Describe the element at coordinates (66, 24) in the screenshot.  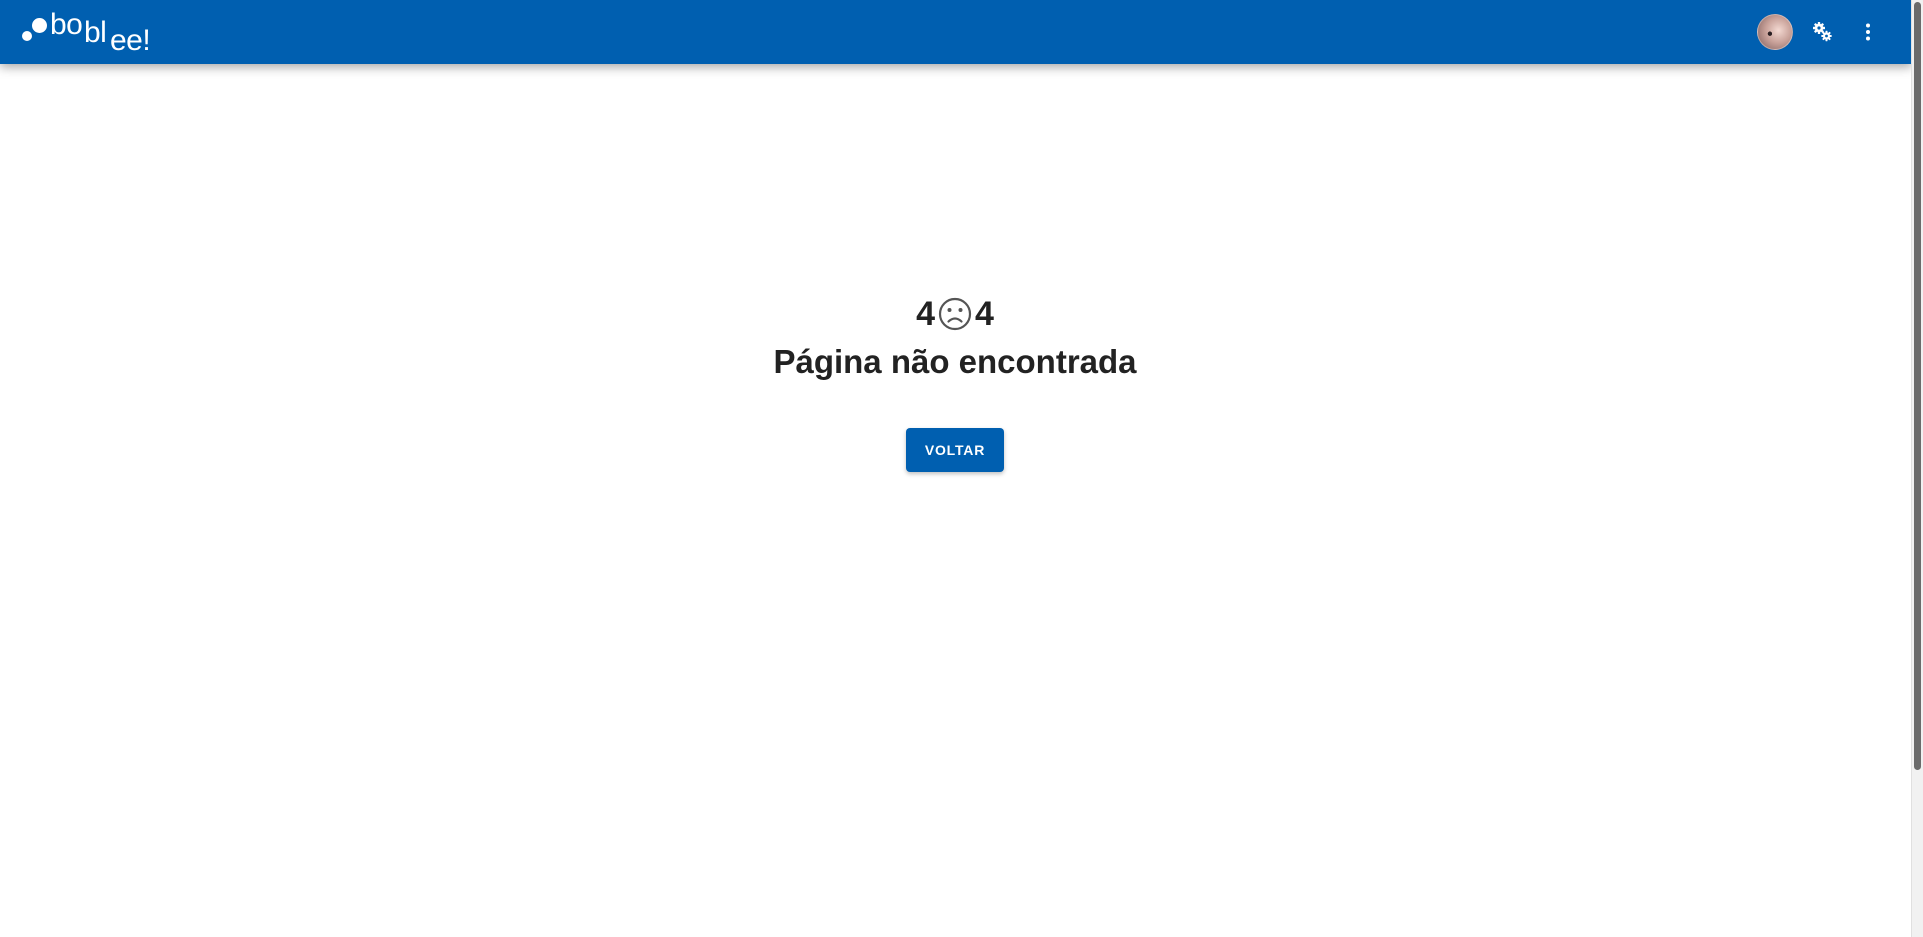
I see `logo-text-part: bo` at that location.